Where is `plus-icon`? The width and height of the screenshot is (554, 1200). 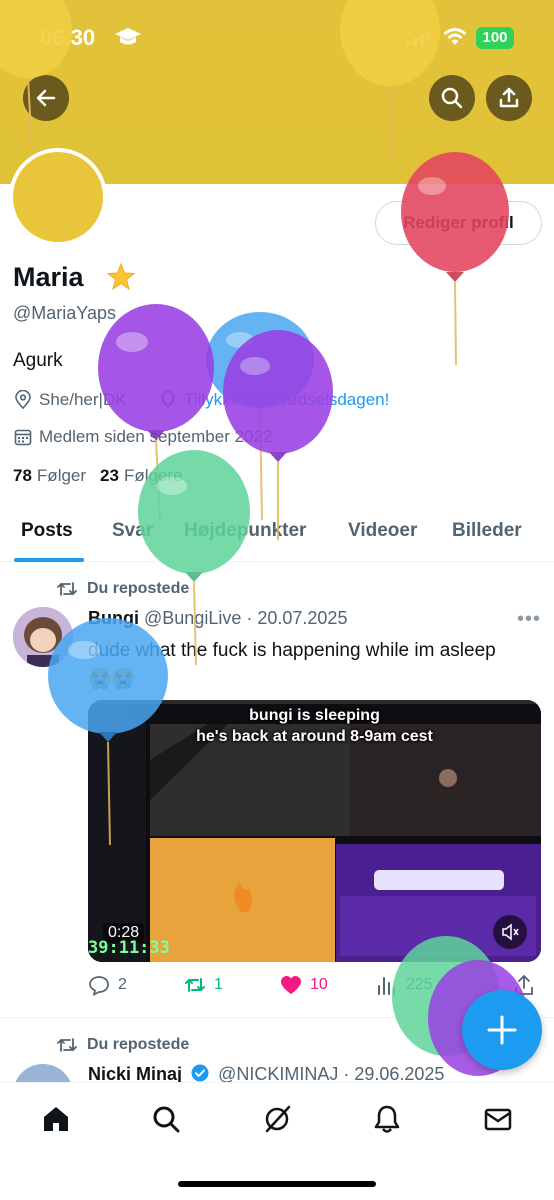 plus-icon is located at coordinates (502, 1030).